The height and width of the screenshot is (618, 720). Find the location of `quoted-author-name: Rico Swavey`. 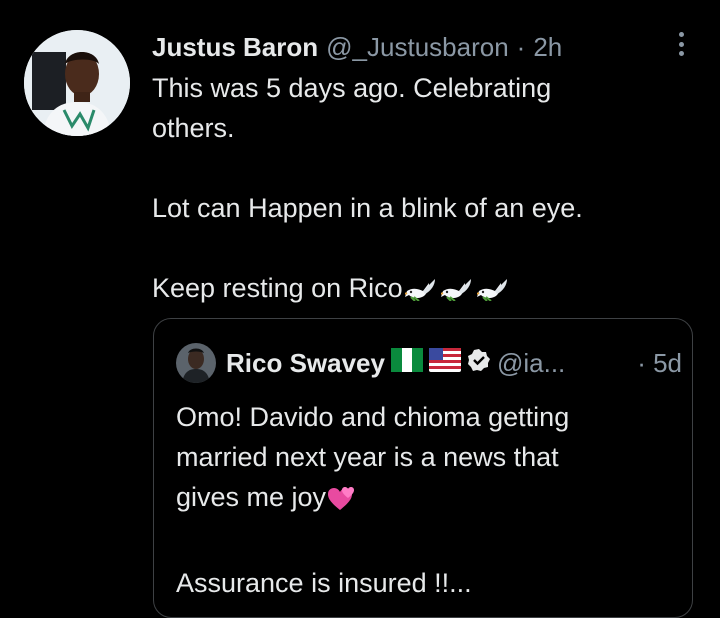

quoted-author-name: Rico Swavey is located at coordinates (305, 363).